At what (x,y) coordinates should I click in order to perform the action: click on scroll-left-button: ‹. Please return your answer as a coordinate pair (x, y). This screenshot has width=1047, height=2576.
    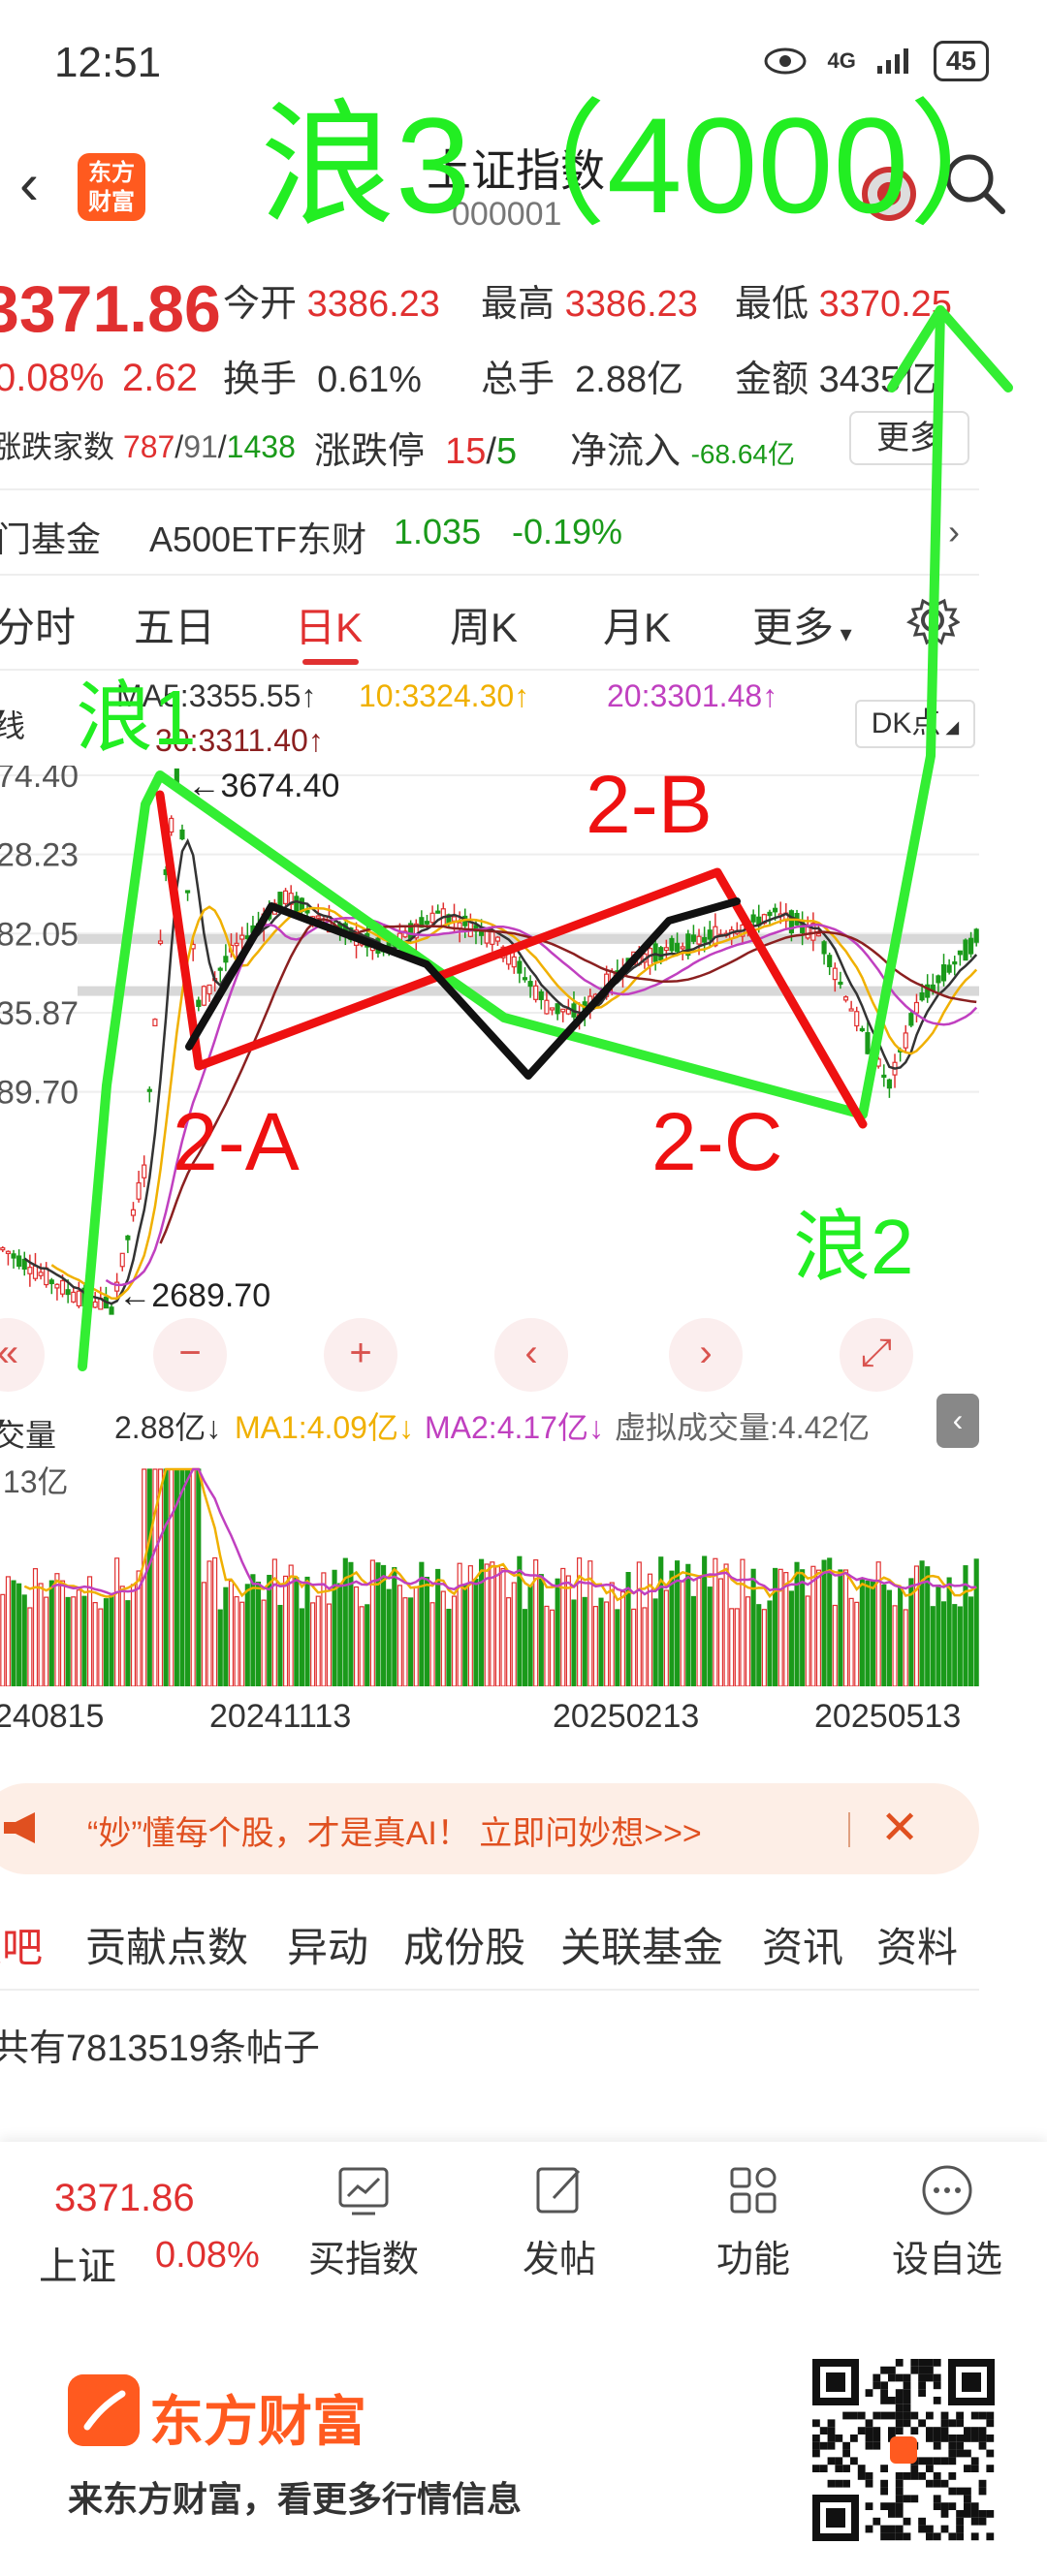
    Looking at the image, I should click on (531, 1355).